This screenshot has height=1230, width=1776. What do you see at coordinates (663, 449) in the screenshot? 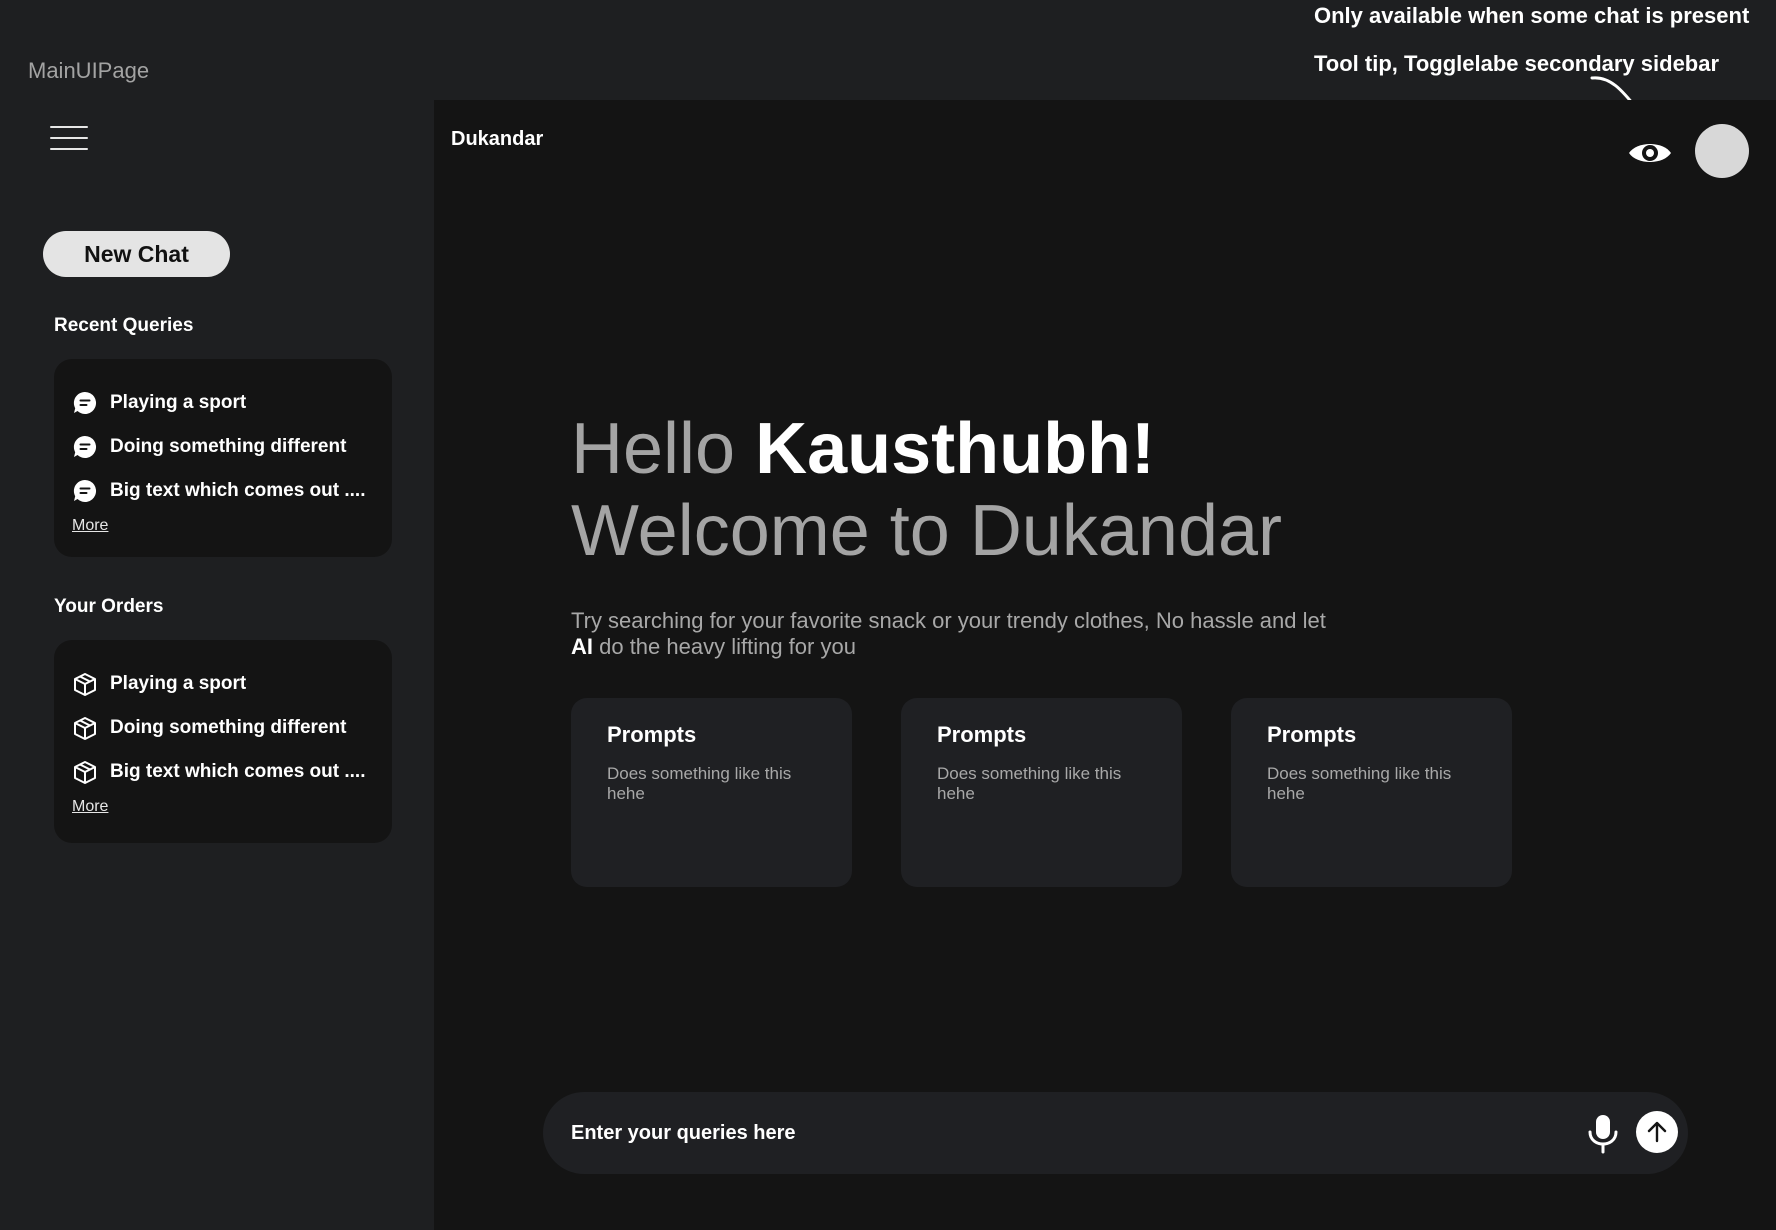
I see `hello-prefix: Hello` at bounding box center [663, 449].